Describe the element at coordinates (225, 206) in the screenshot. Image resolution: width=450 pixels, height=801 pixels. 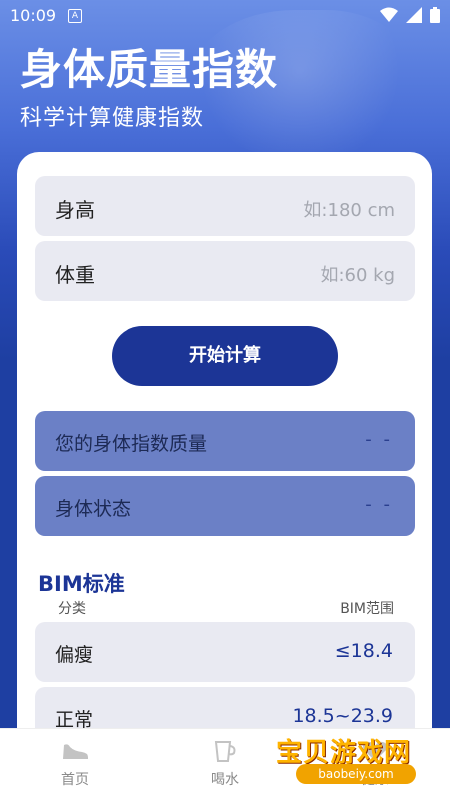
I see `height-field: 身高 如:180 cm` at that location.